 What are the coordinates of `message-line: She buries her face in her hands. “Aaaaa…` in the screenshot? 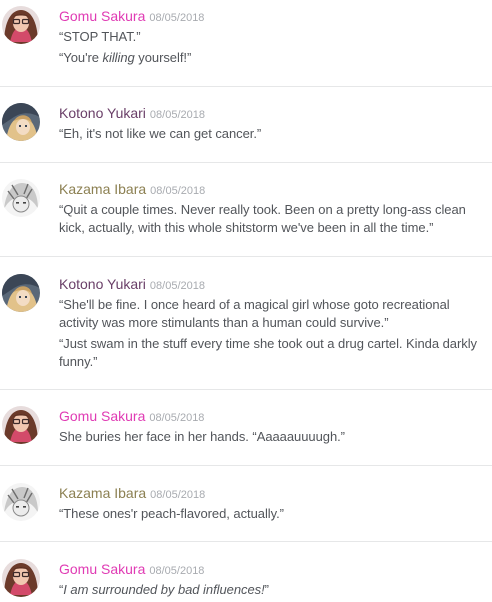 It's located at (202, 436).